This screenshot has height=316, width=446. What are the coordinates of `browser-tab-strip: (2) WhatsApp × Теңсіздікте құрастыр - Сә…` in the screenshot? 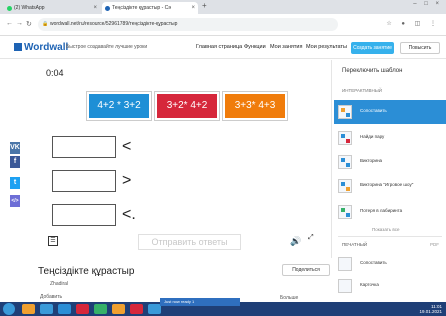 It's located at (223, 7).